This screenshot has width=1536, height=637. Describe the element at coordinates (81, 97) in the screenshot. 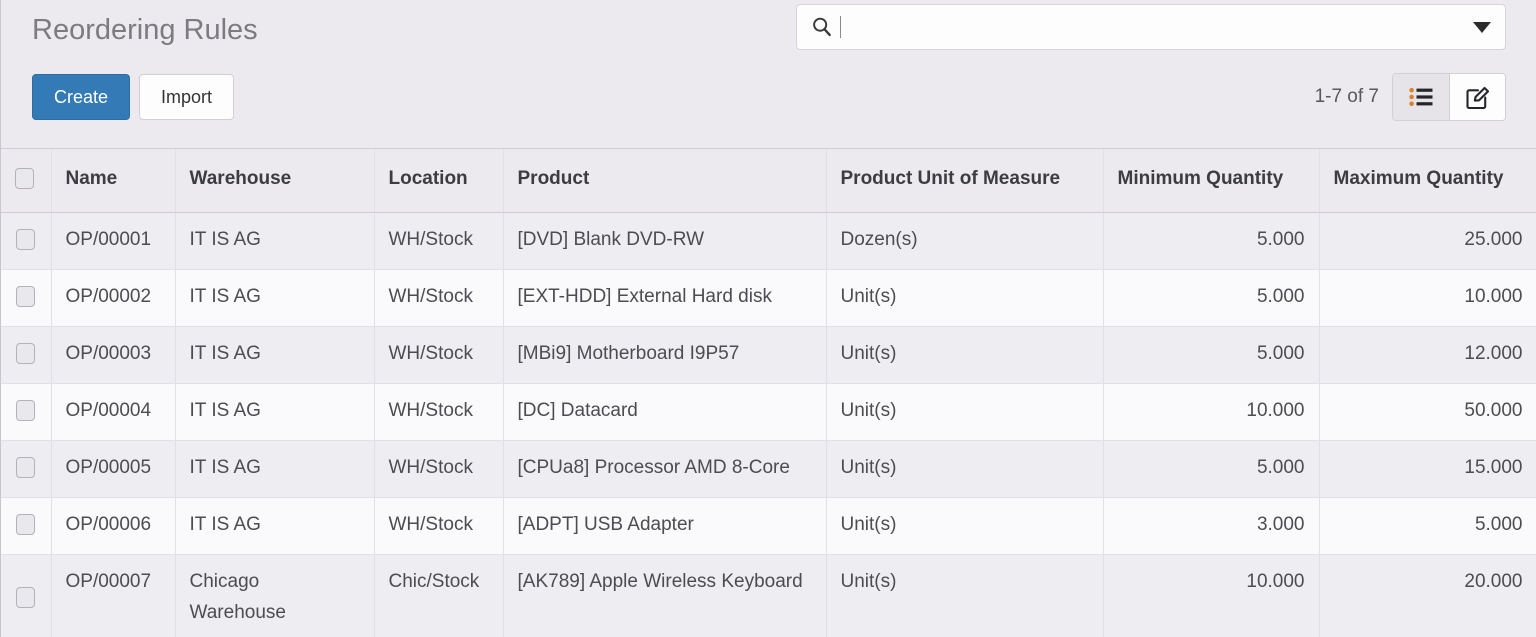

I see `create-button: Create` at that location.